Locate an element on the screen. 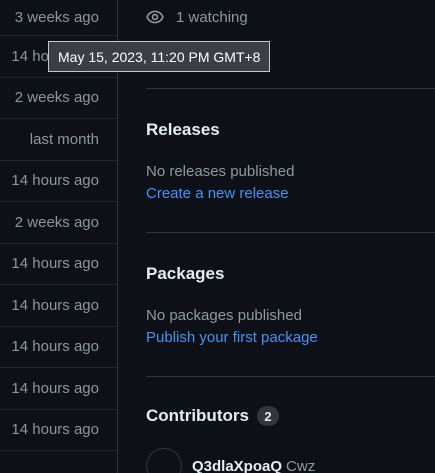  releases-heading: Releases is located at coordinates (183, 130).